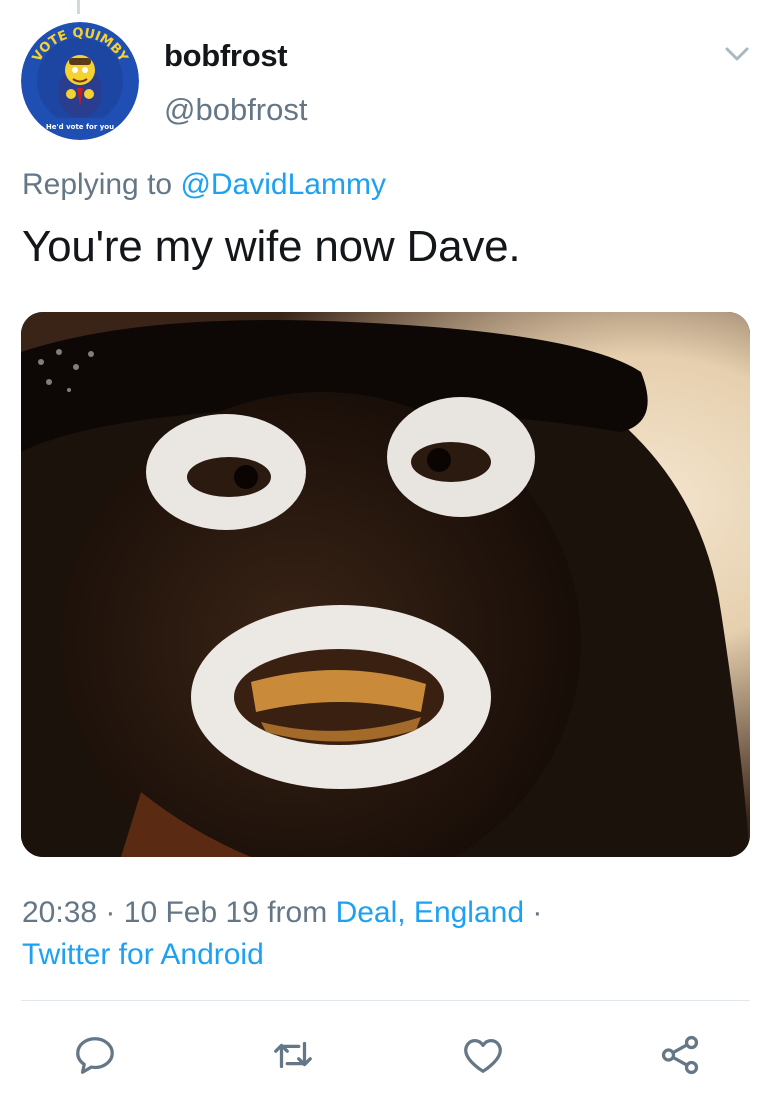  I want to click on reply-mention-link: @DavidLammy, so click(283, 184).